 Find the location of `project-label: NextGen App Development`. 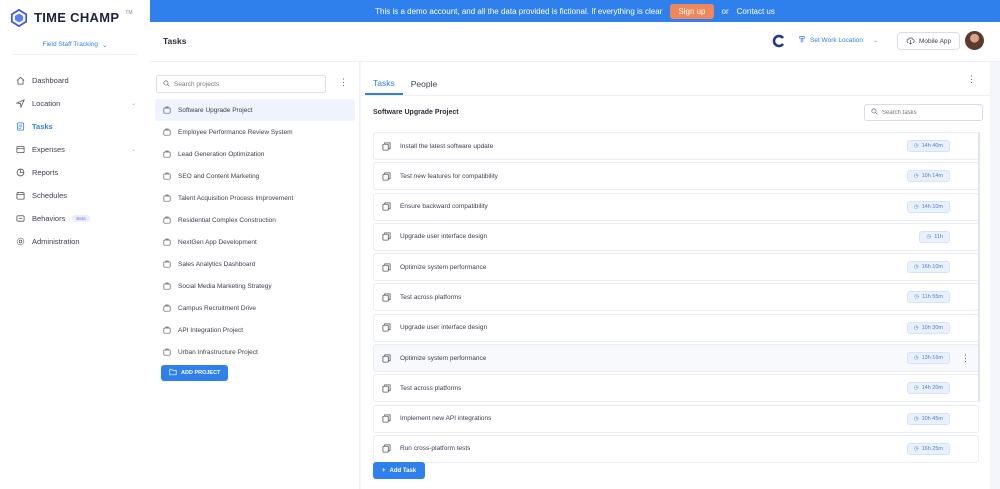

project-label: NextGen App Development is located at coordinates (217, 242).